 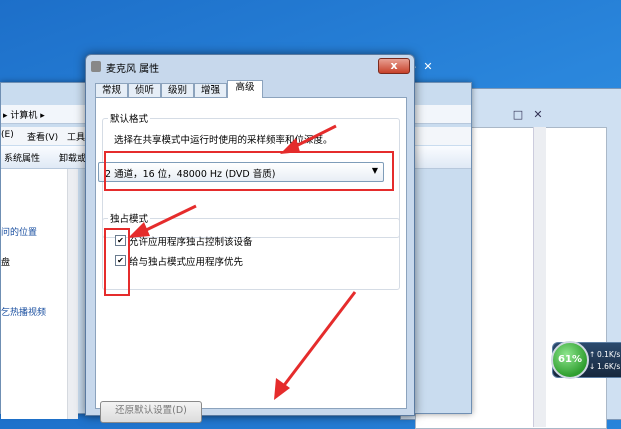 I want to click on download-arrow-icon: ↓, so click(x=592, y=366).